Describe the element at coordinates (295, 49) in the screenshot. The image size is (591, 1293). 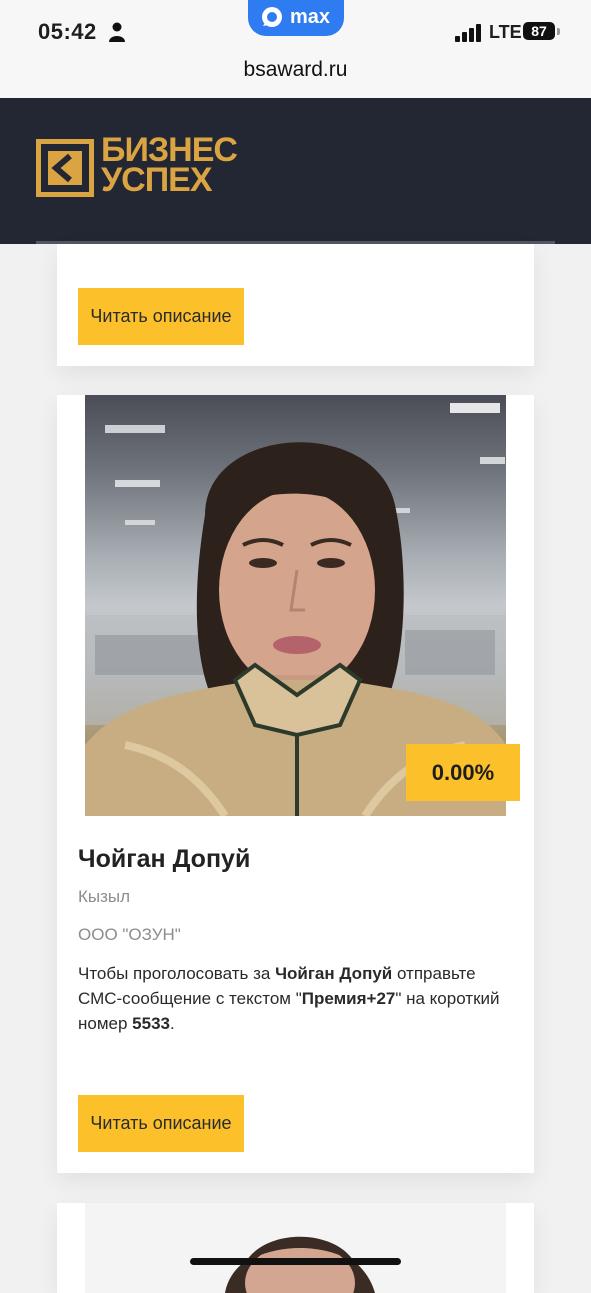
I see `status-bar: 05:42 max LTE 87 bsaward.ru` at that location.